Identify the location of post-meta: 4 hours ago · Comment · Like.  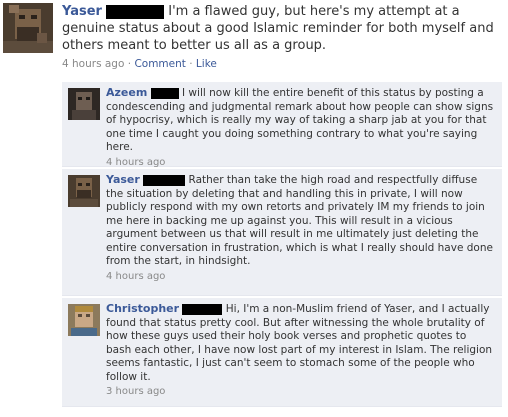
(282, 64).